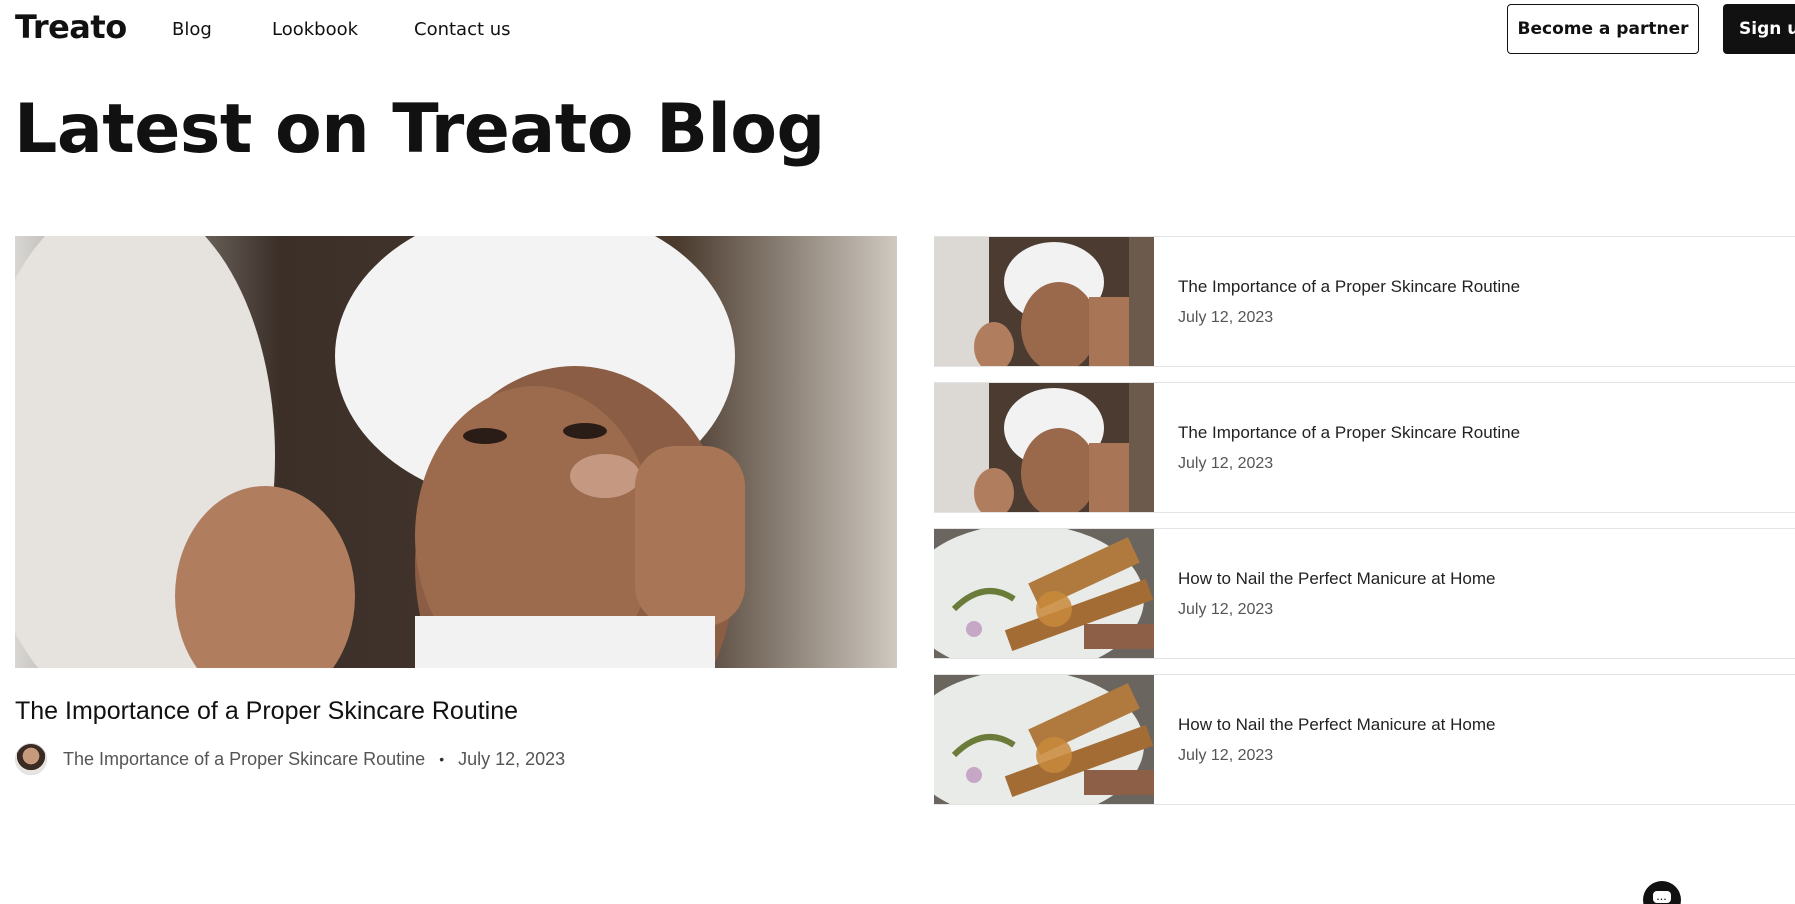 The image size is (1795, 904). I want to click on become-partner-button: Become a partner, so click(1603, 29).